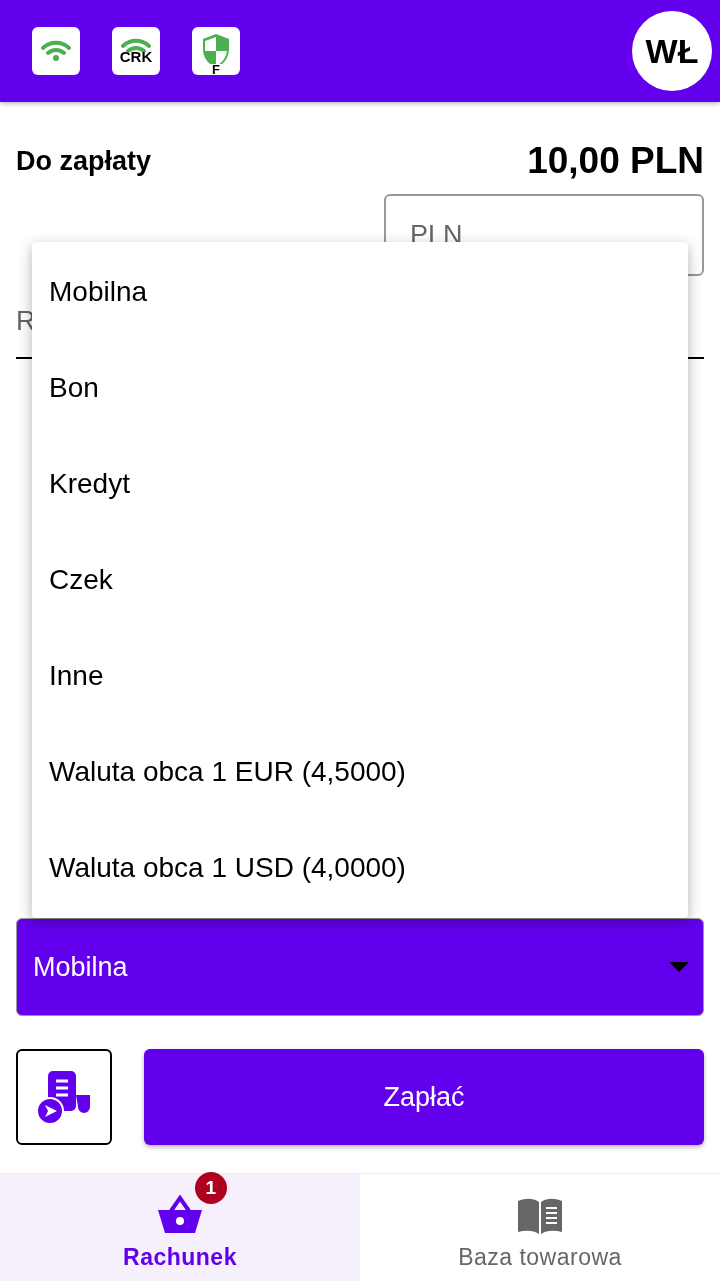 The width and height of the screenshot is (720, 1281). What do you see at coordinates (615, 161) in the screenshot?
I see `total-amount: 10,00 PLN` at bounding box center [615, 161].